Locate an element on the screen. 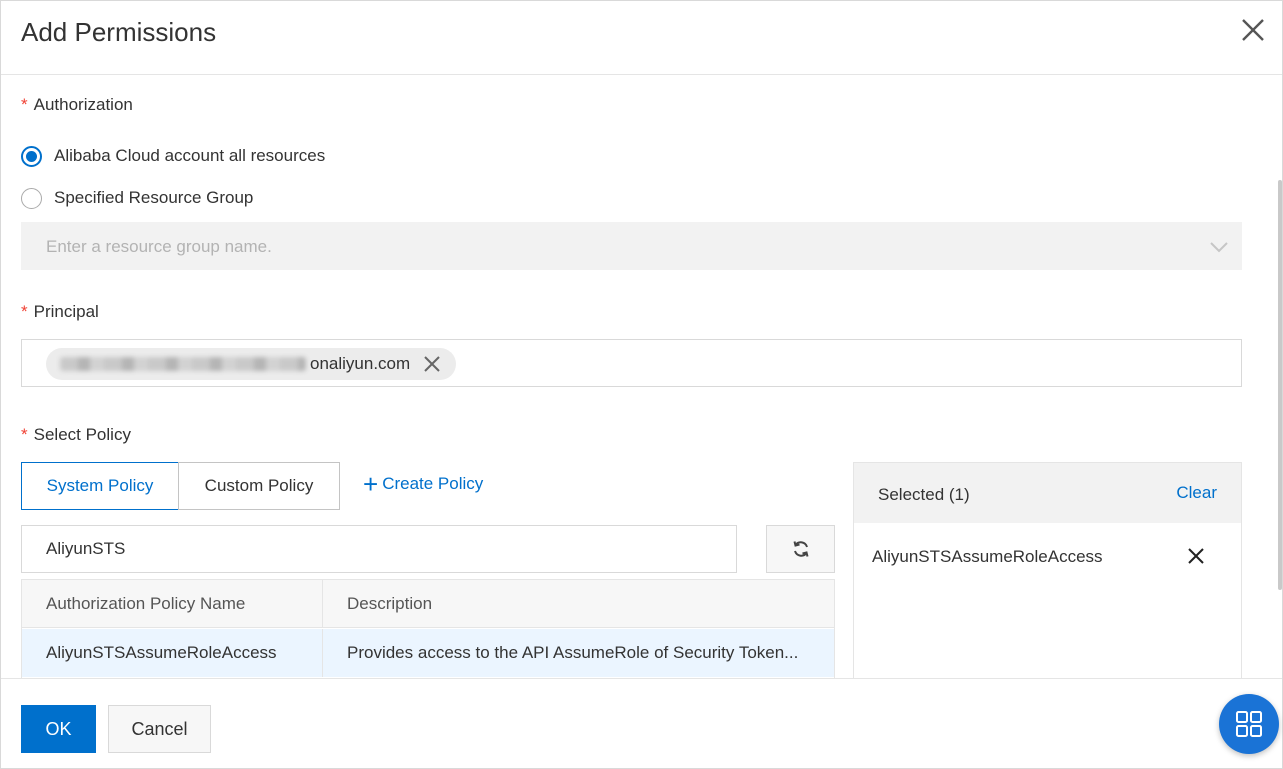 This screenshot has width=1283, height=769. dialog-footer: OK Cancel is located at coordinates (641, 723).